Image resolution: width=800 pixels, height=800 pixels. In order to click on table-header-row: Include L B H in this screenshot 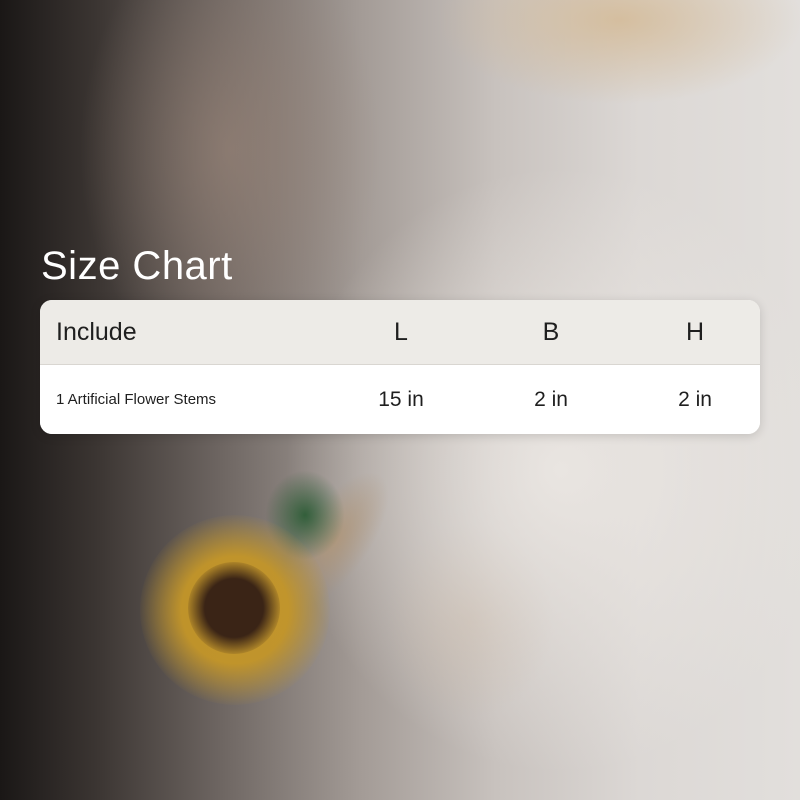, I will do `click(400, 332)`.